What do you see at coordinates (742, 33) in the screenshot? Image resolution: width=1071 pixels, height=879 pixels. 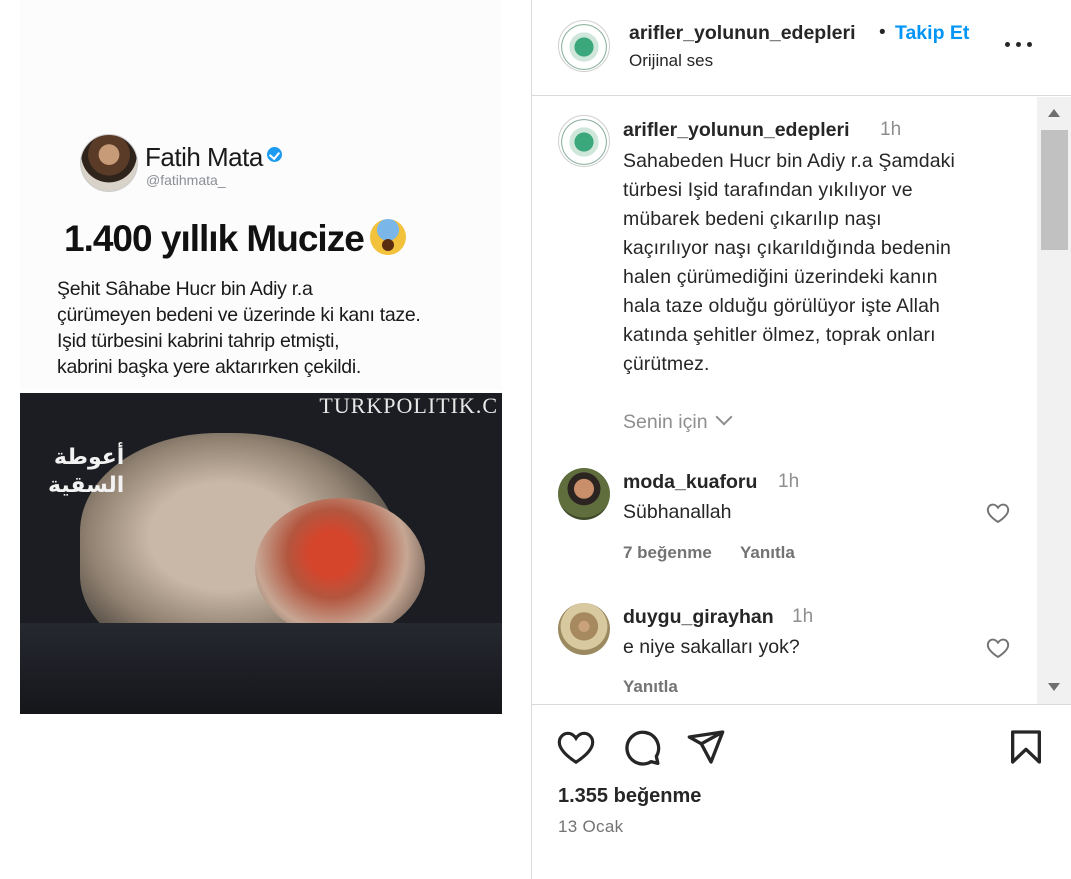 I see `author-username: arifler_yolunun_edepleri` at bounding box center [742, 33].